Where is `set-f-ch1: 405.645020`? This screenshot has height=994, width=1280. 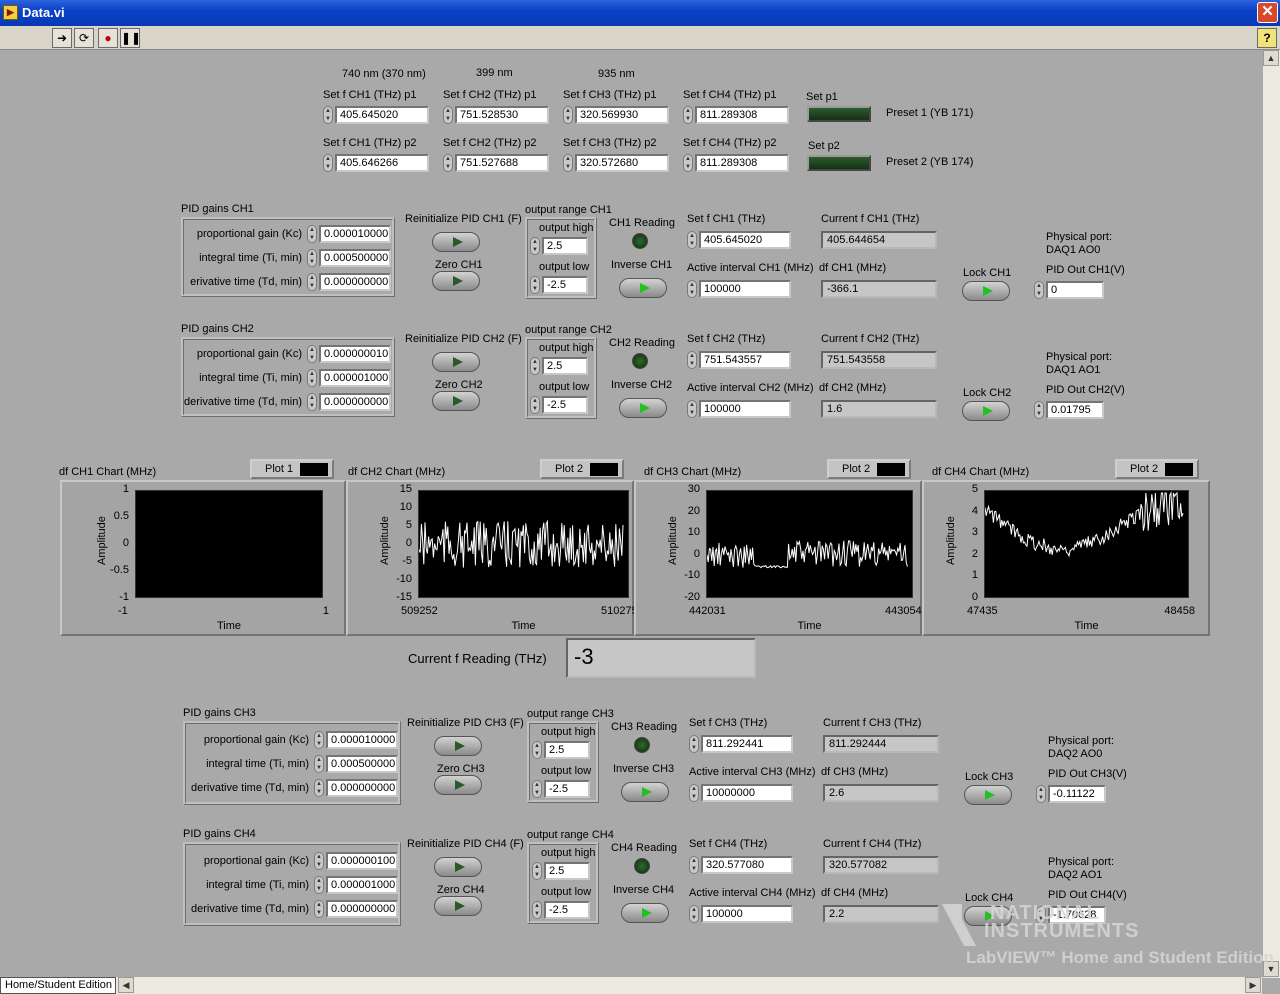
set-f-ch1: 405.645020 is located at coordinates (745, 240).